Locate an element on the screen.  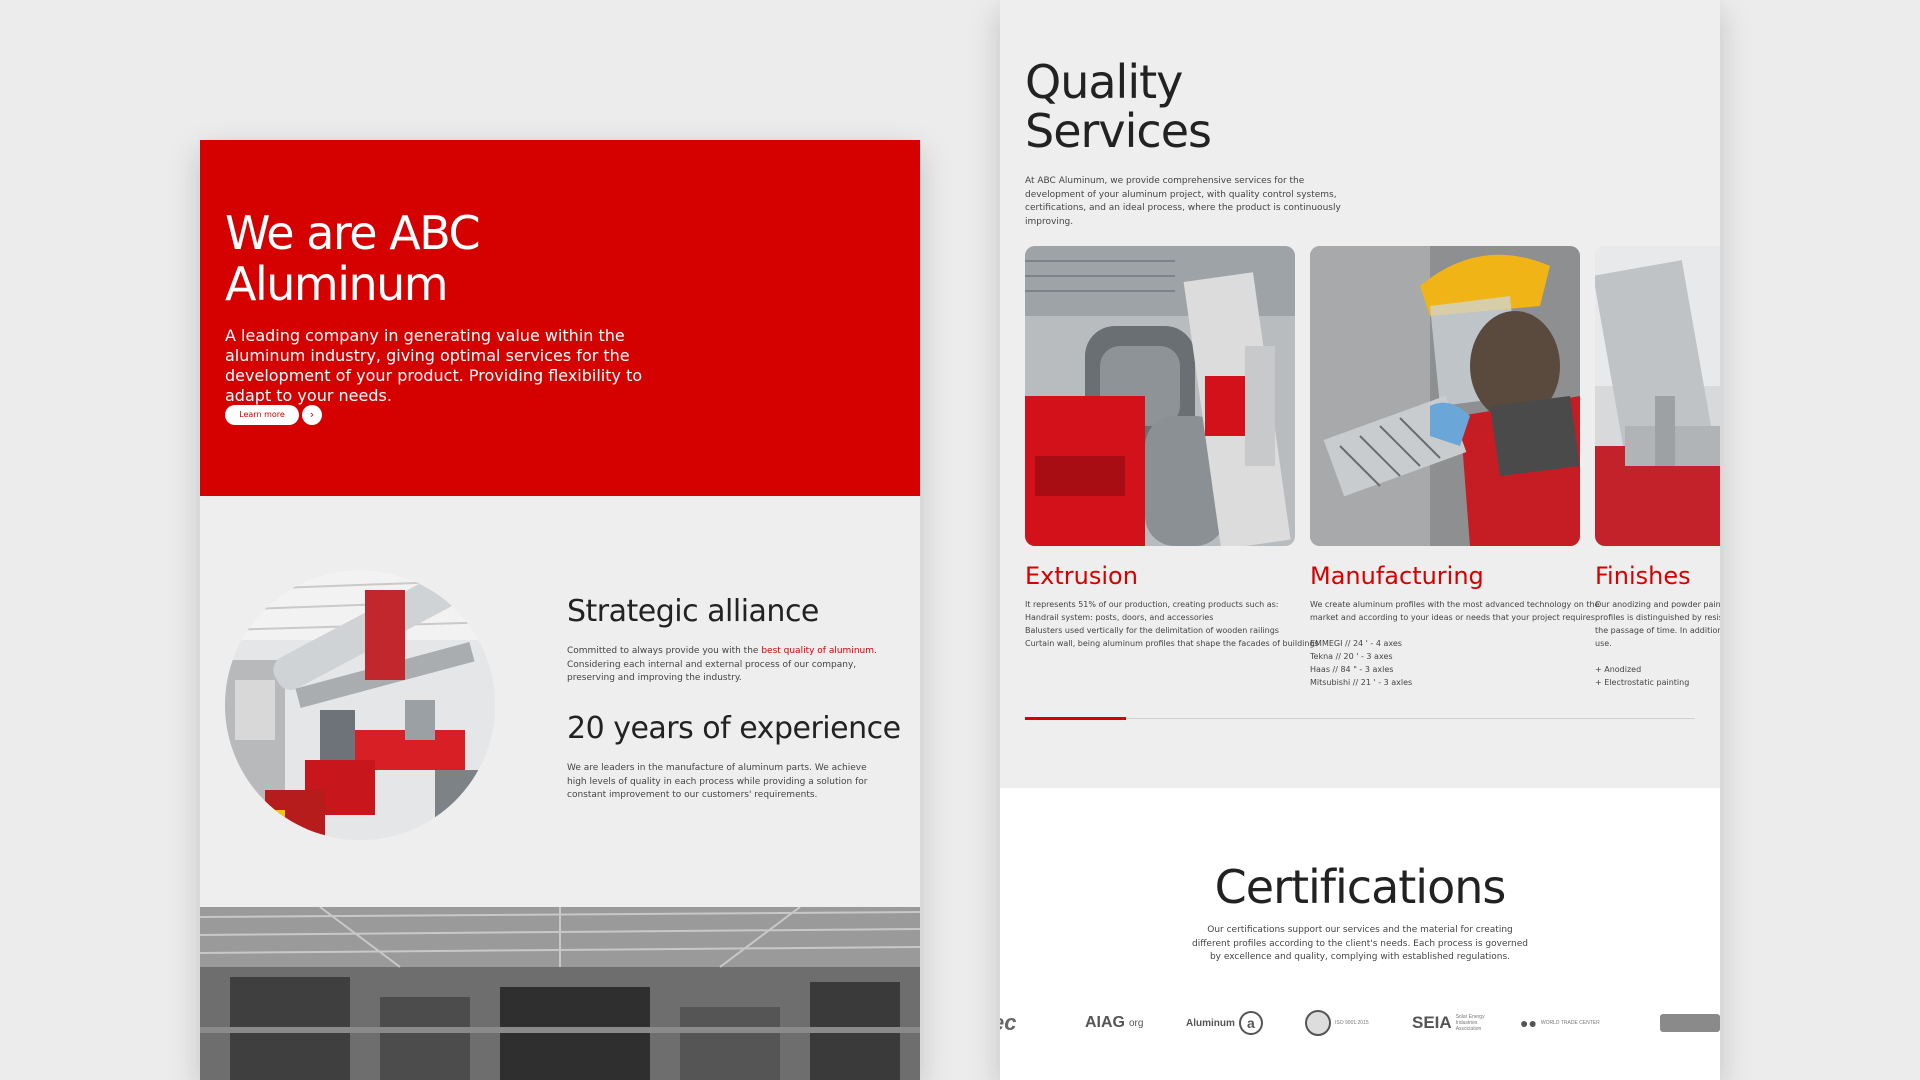
strategic-alliance-title: Strategic alliance is located at coordinates (693, 611).